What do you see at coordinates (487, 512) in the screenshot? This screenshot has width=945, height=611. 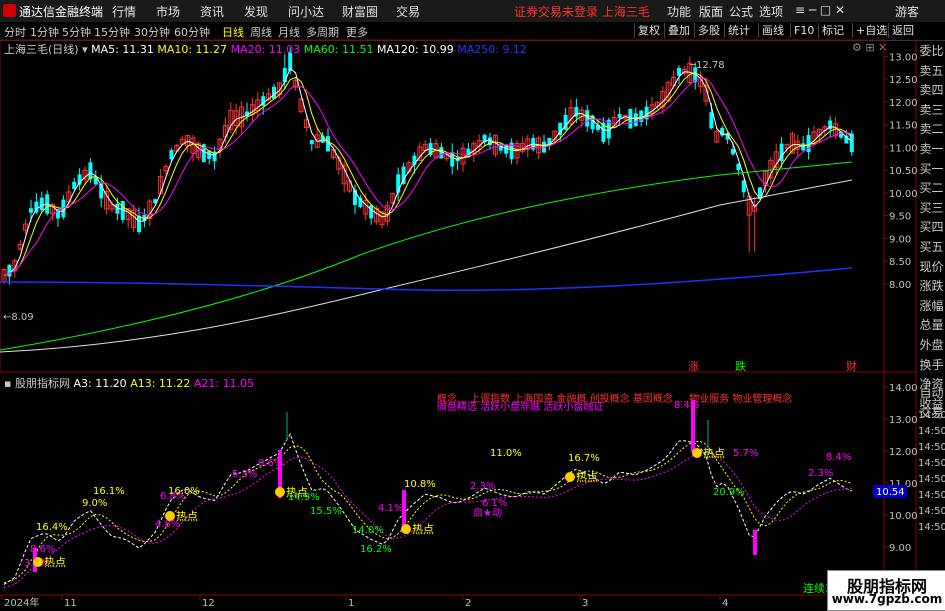 I see `qidong-label: 启★动` at bounding box center [487, 512].